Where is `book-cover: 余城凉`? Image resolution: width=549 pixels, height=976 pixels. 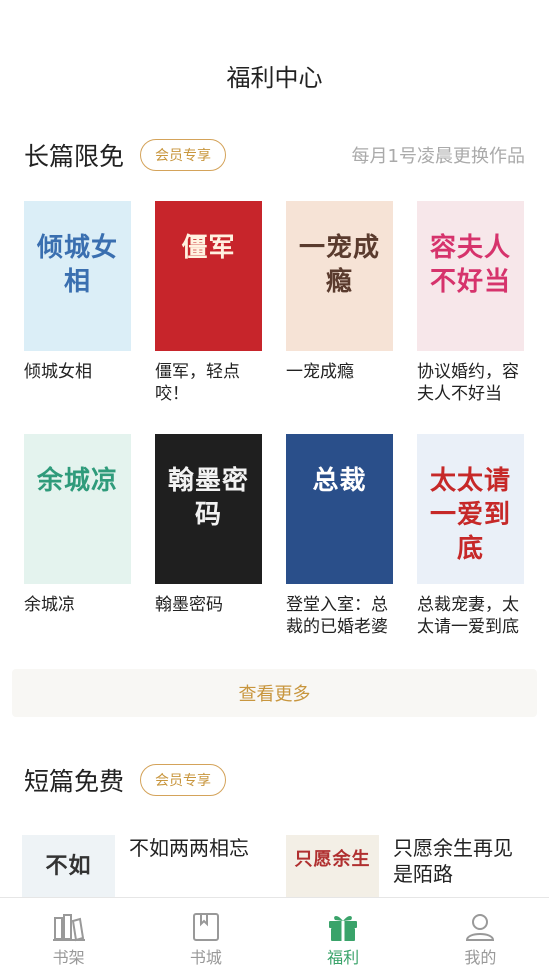 book-cover: 余城凉 is located at coordinates (77, 509).